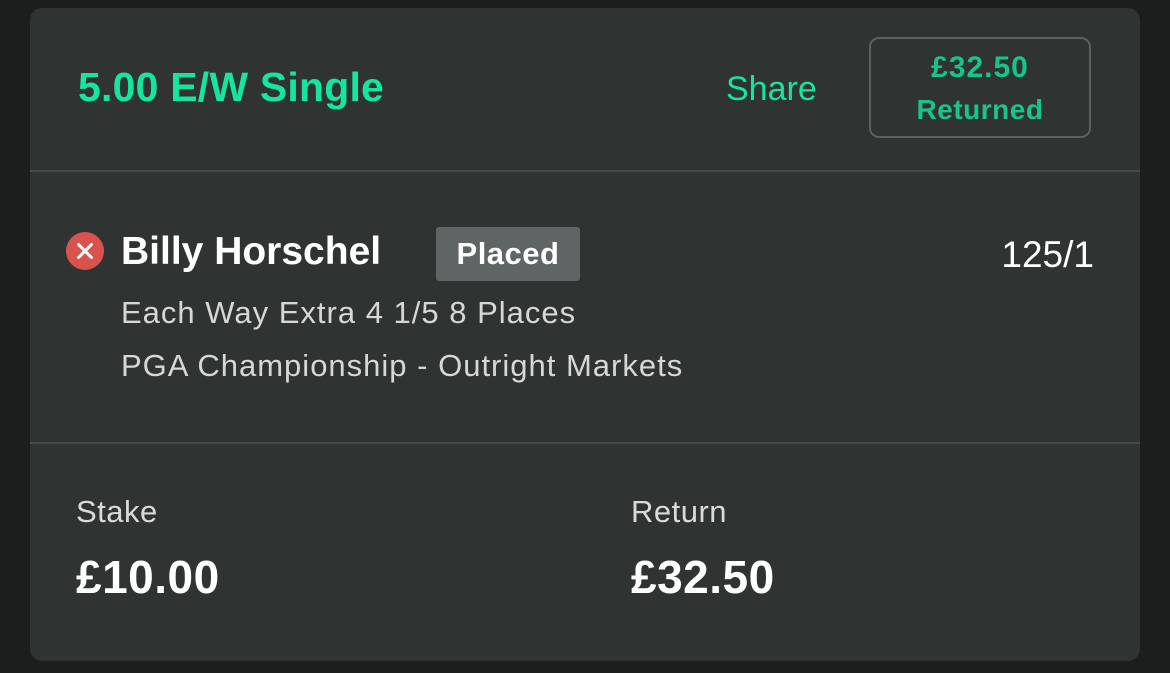  Describe the element at coordinates (703, 577) in the screenshot. I see `return-value: £32.50` at that location.